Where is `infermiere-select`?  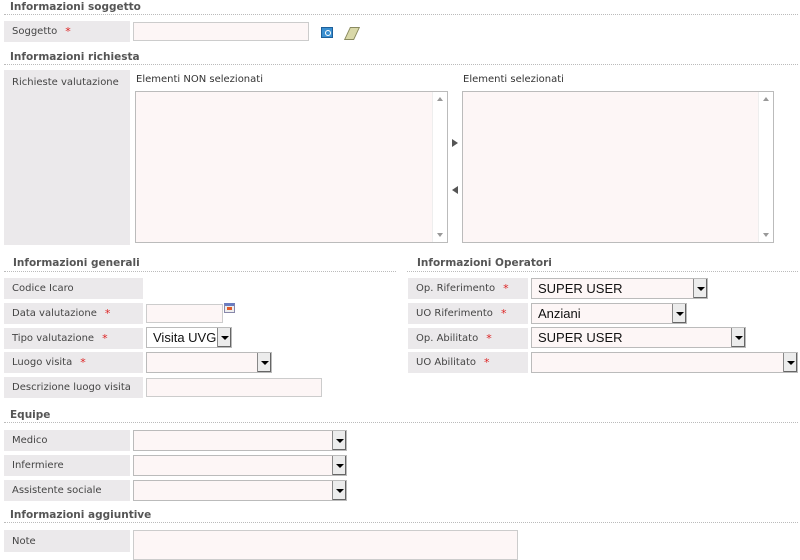 infermiere-select is located at coordinates (240, 465).